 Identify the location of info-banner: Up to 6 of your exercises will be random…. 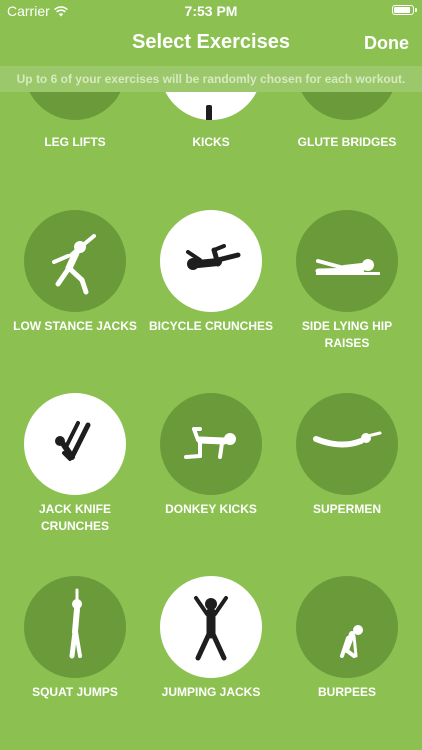
(211, 79).